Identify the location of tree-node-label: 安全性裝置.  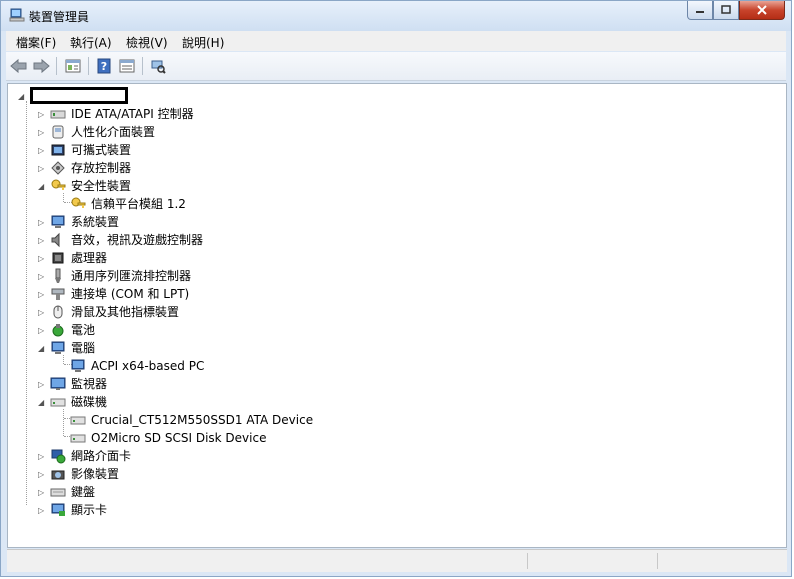
(101, 186).